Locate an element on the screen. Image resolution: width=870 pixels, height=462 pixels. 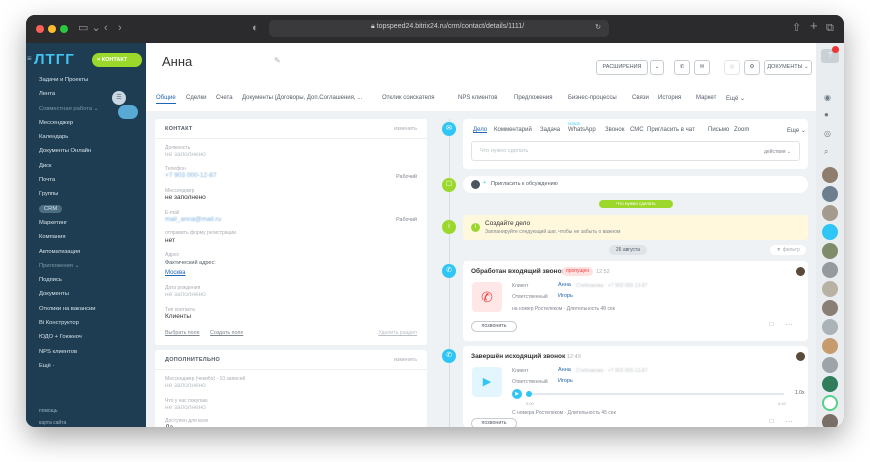
playback-speed: 1.0x is located at coordinates (799, 393).